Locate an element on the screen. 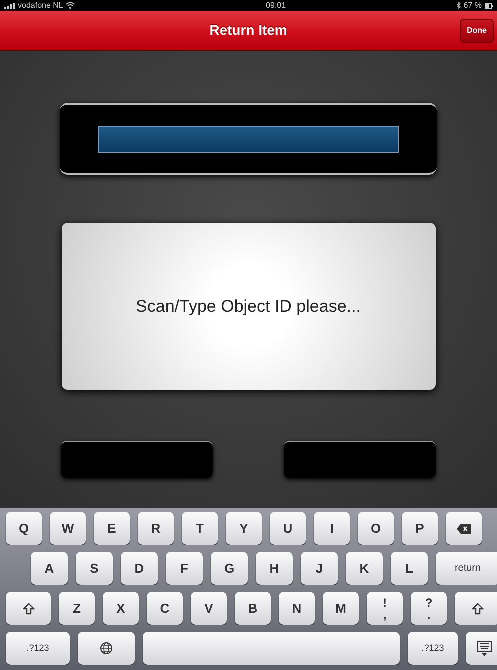 The height and width of the screenshot is (670, 497). keyboard-key: H is located at coordinates (274, 568).